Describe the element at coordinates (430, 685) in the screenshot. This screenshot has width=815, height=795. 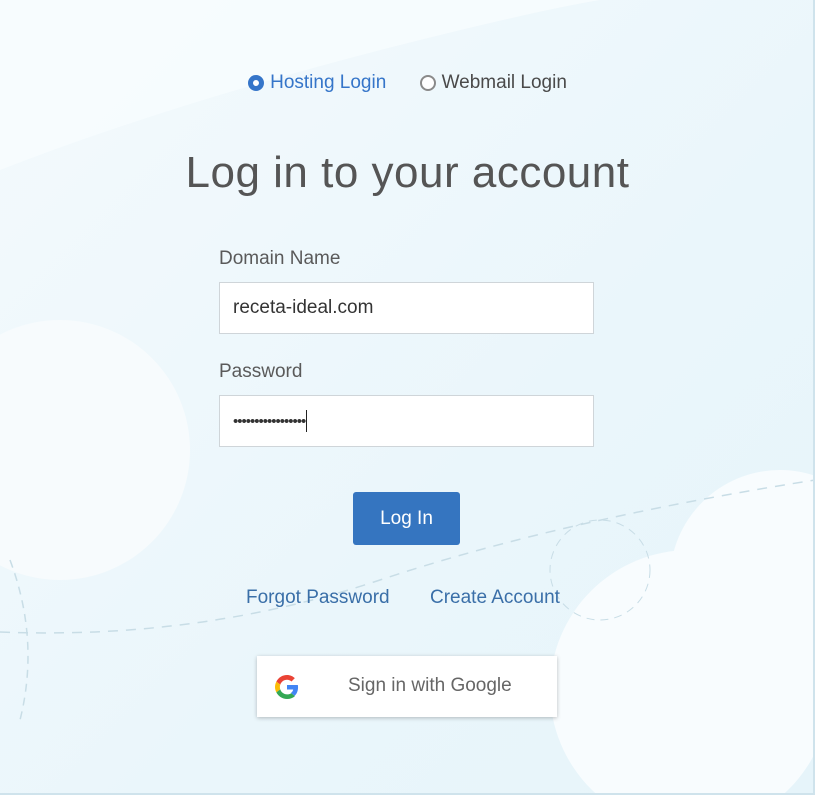
I see `google-button-label: Sign in with Google` at that location.